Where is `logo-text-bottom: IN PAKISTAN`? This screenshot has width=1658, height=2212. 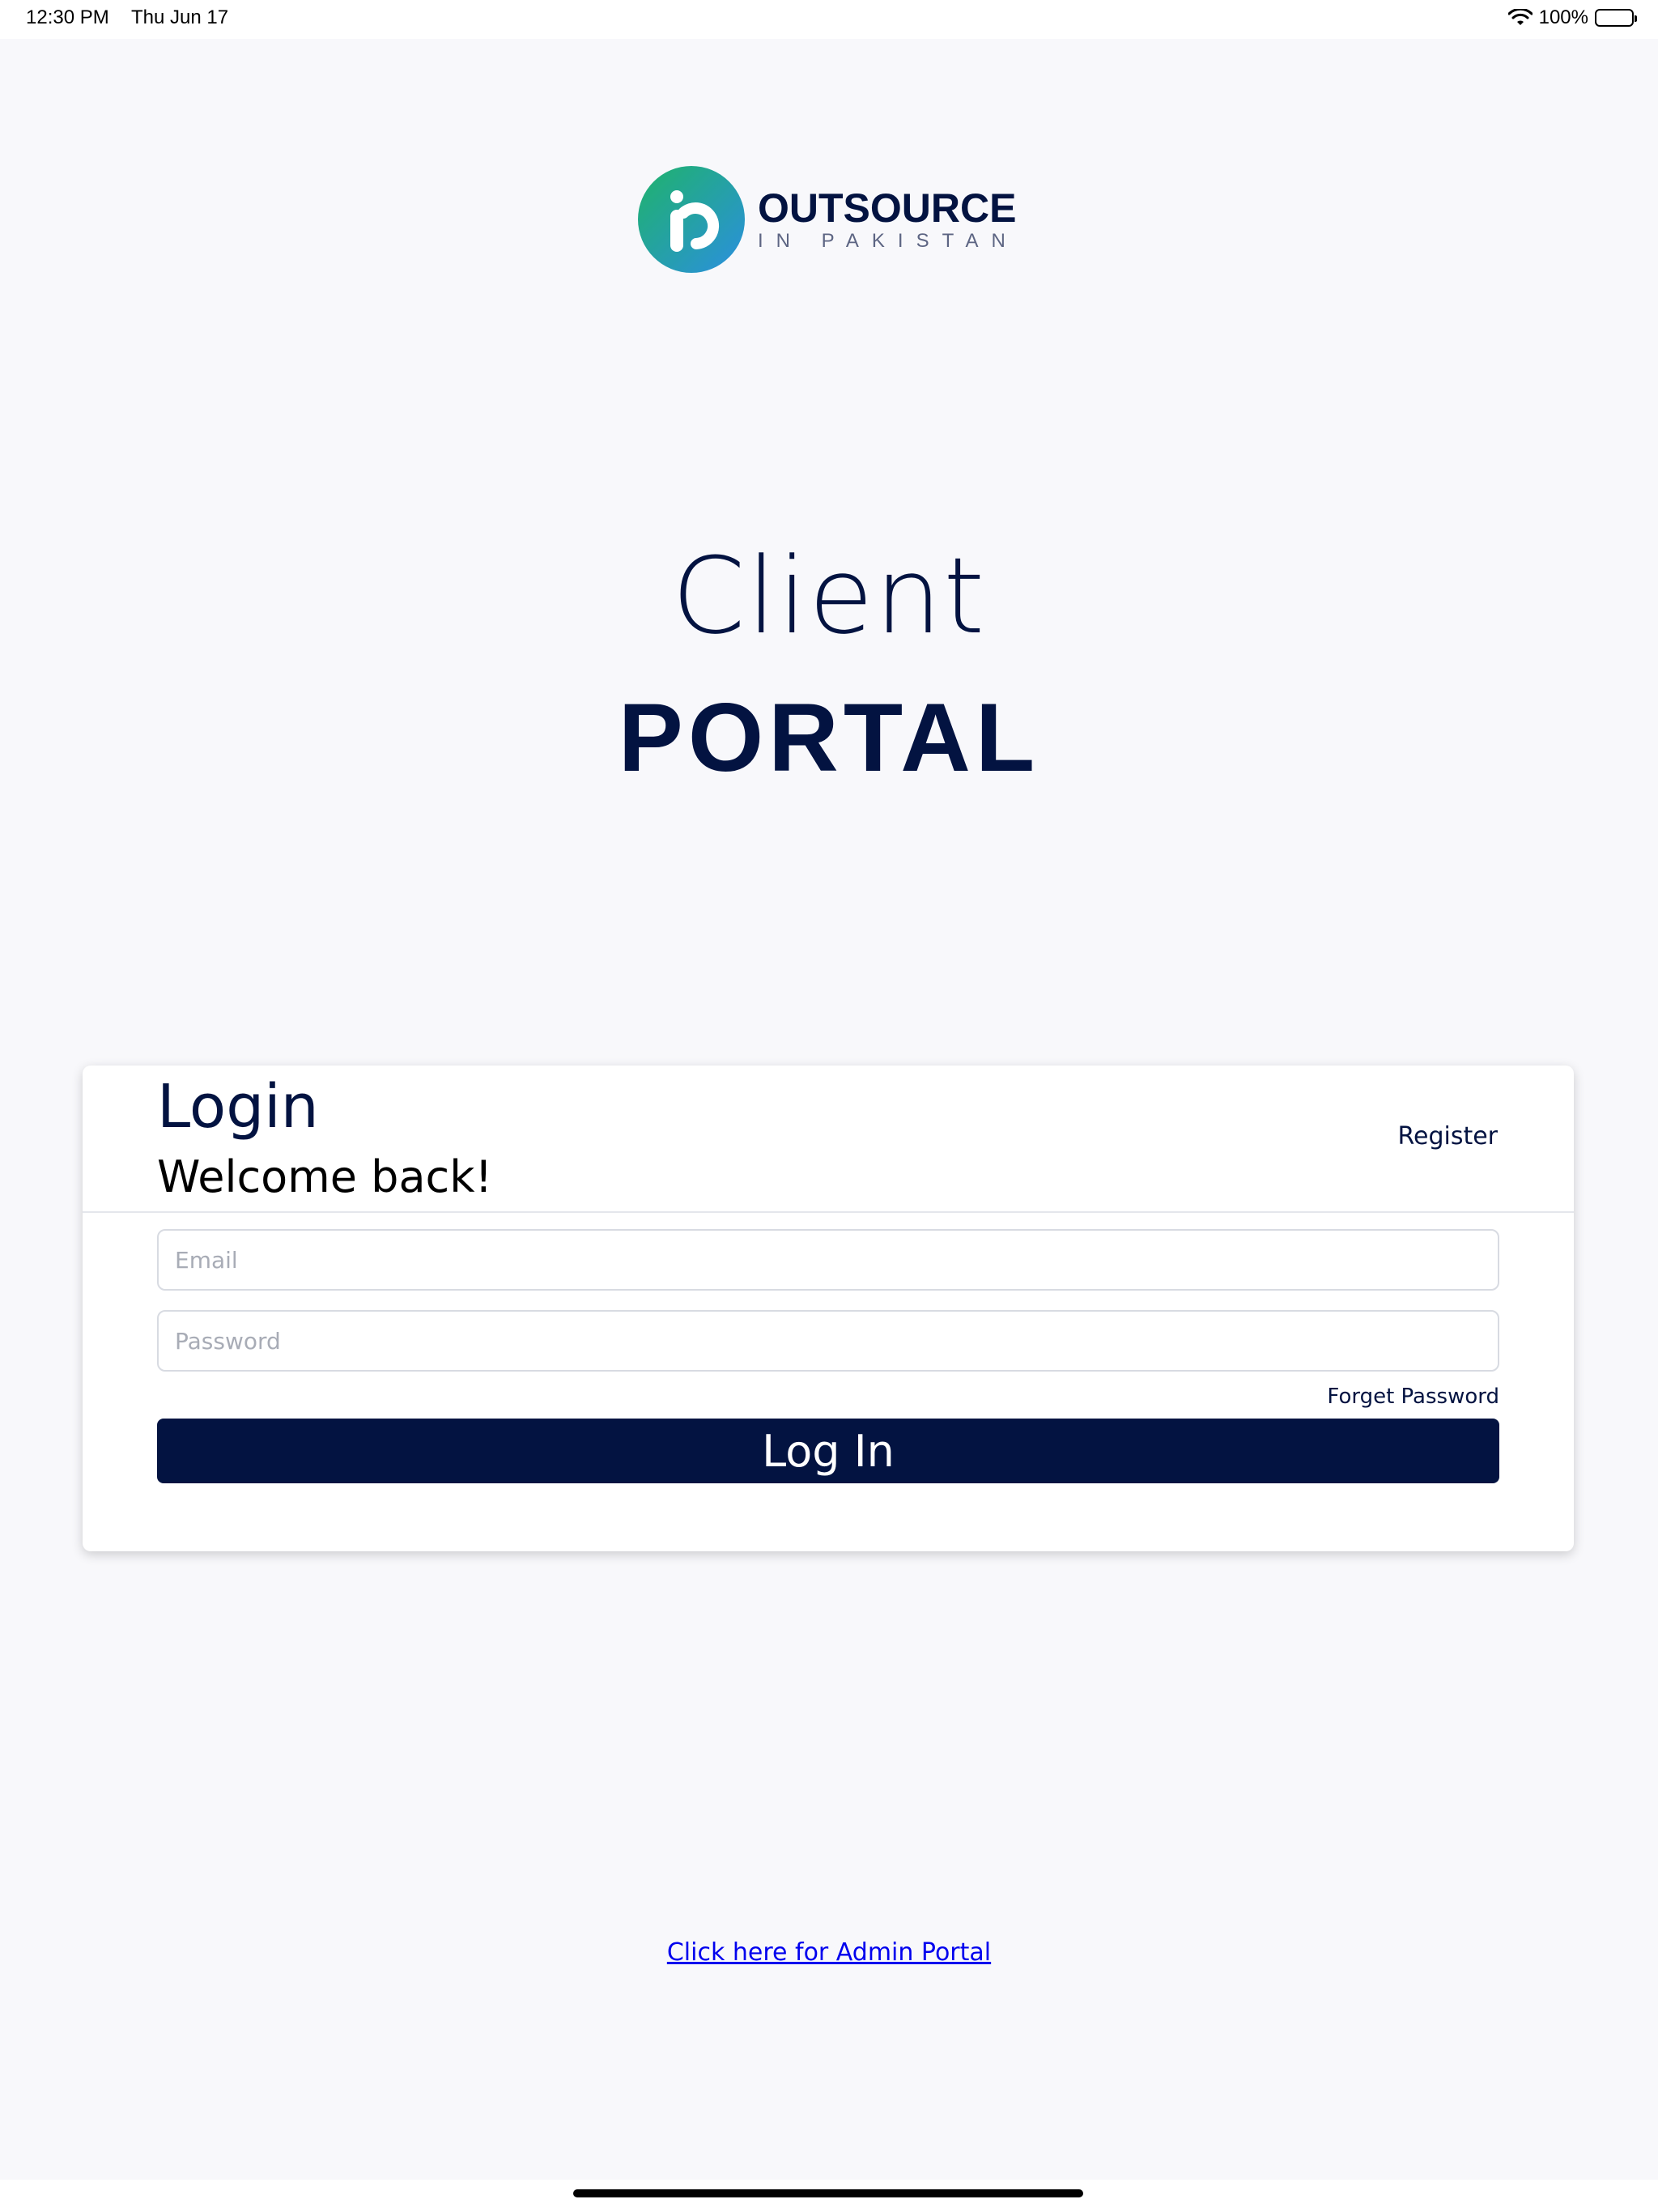
logo-text-bottom: IN PAKISTAN is located at coordinates (888, 241).